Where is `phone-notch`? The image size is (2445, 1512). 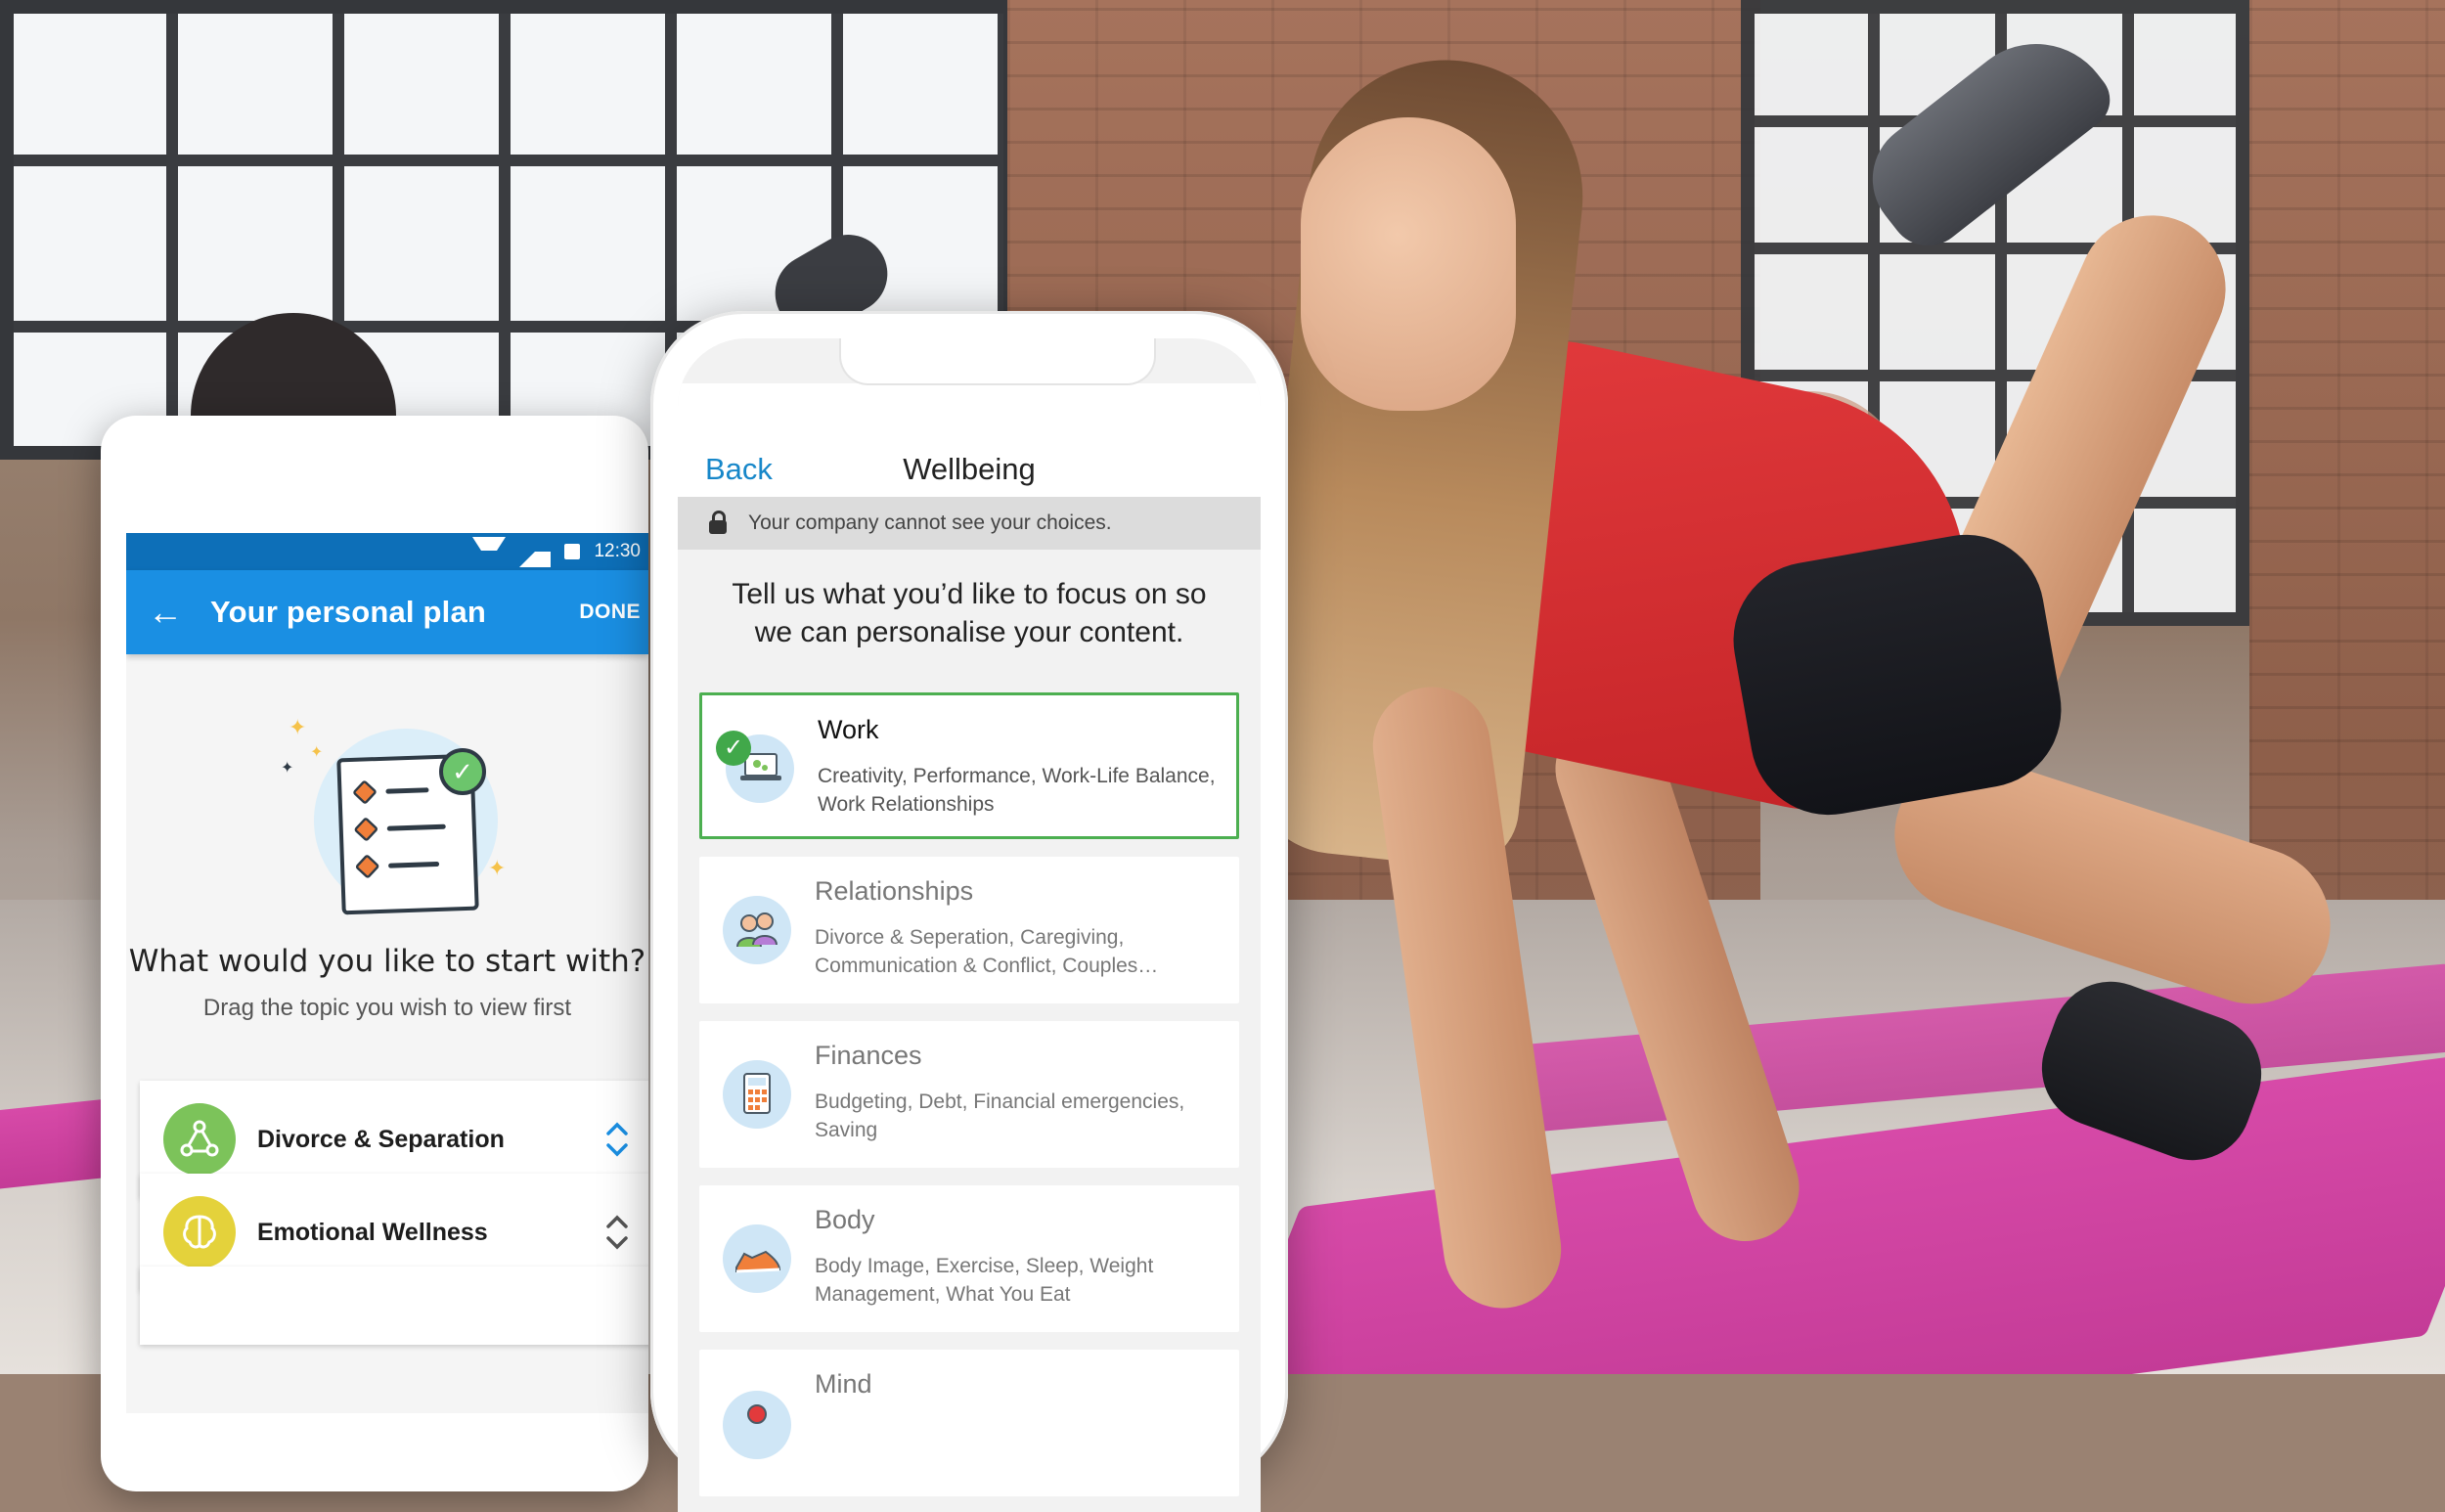 phone-notch is located at coordinates (997, 361).